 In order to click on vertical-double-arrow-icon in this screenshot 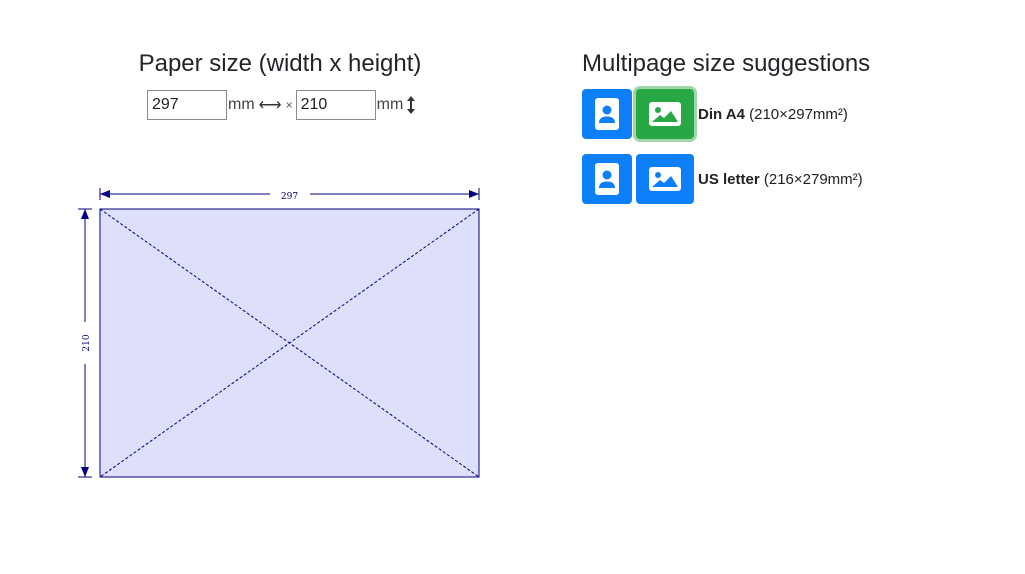, I will do `click(411, 105)`.